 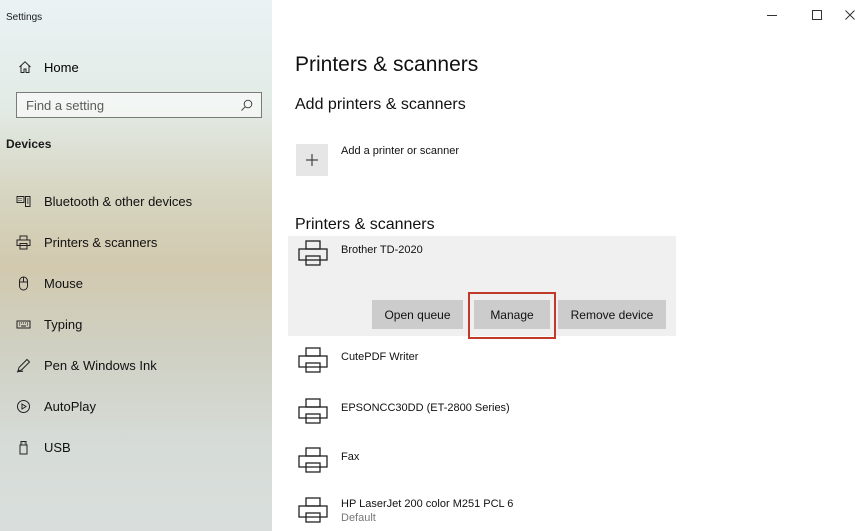 What do you see at coordinates (400, 151) in the screenshot?
I see `add-printer-label: Add a printer or scanner` at bounding box center [400, 151].